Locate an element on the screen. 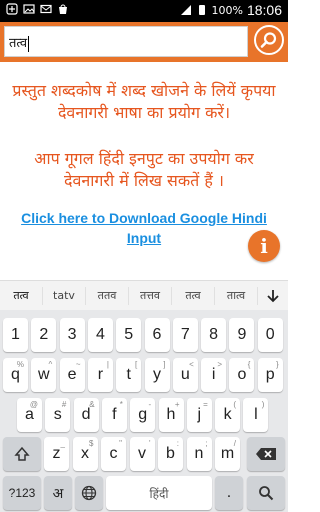 This screenshot has width=320, height=512. key-label: y is located at coordinates (157, 374).